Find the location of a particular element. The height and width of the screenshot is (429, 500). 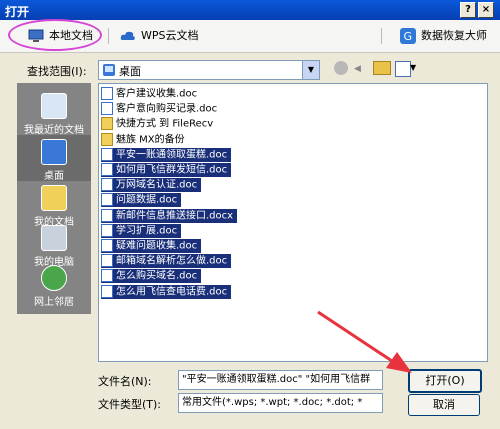

annotation-arrow is located at coordinates (364, 341).